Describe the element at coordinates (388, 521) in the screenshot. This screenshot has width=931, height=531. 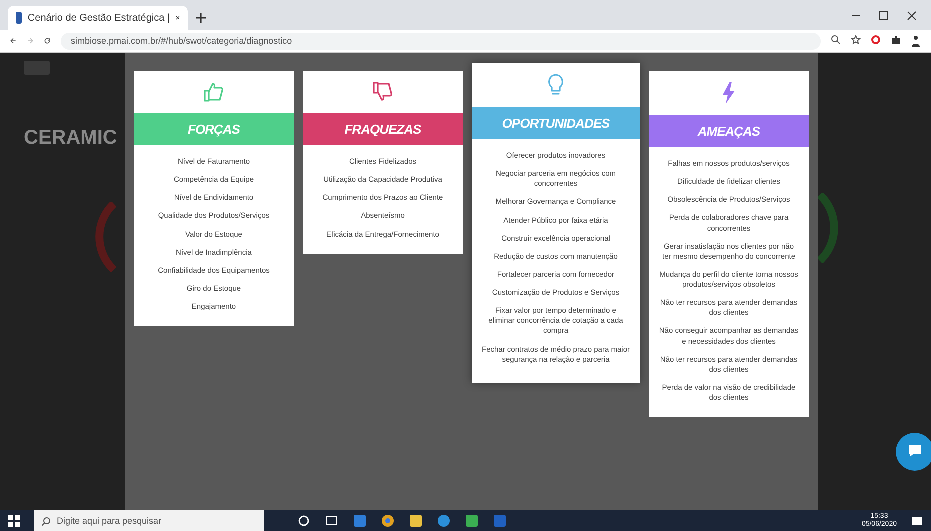
I see `browser-icon` at that location.